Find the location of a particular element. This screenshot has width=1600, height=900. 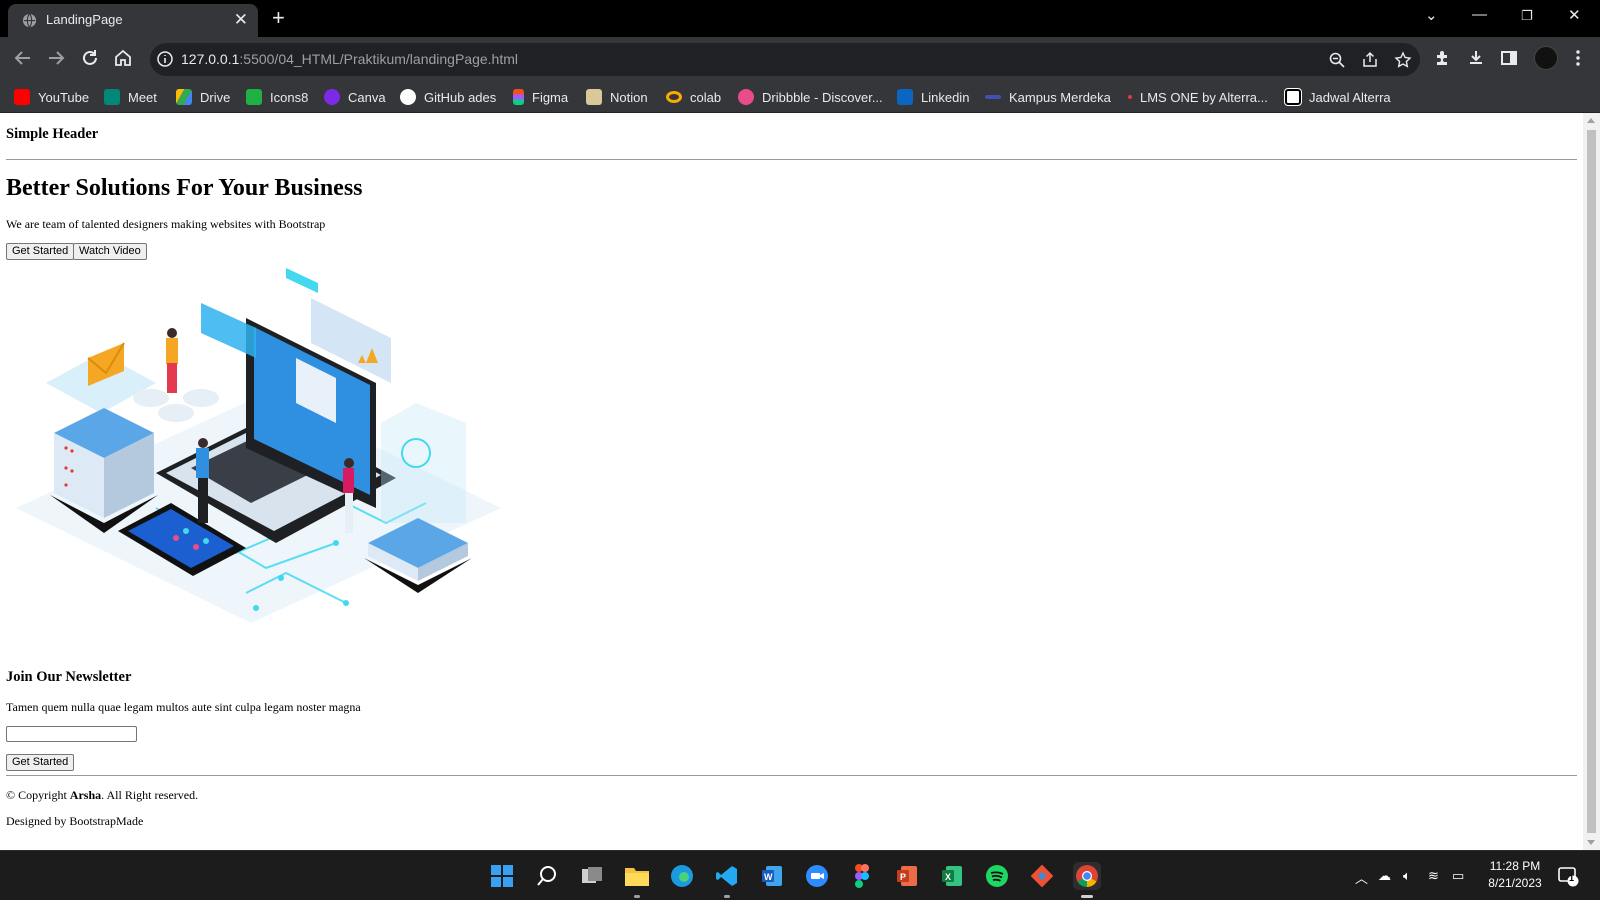

volume-icon: 🔈︎ is located at coordinates (1407, 876).